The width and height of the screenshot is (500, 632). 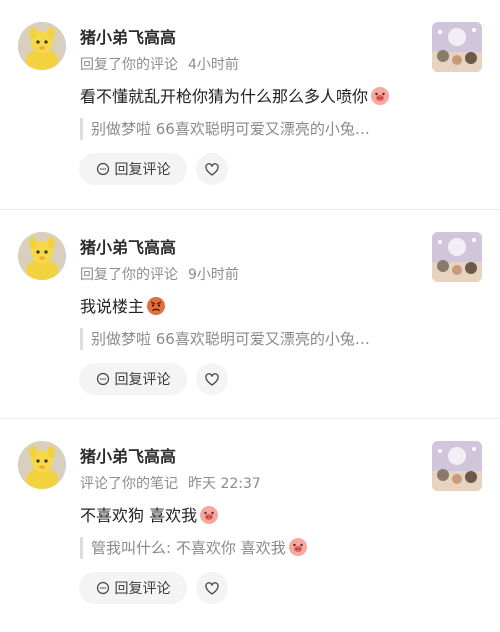 What do you see at coordinates (149, 516) in the screenshot?
I see `comment-text: 不喜欢狗 喜欢我` at bounding box center [149, 516].